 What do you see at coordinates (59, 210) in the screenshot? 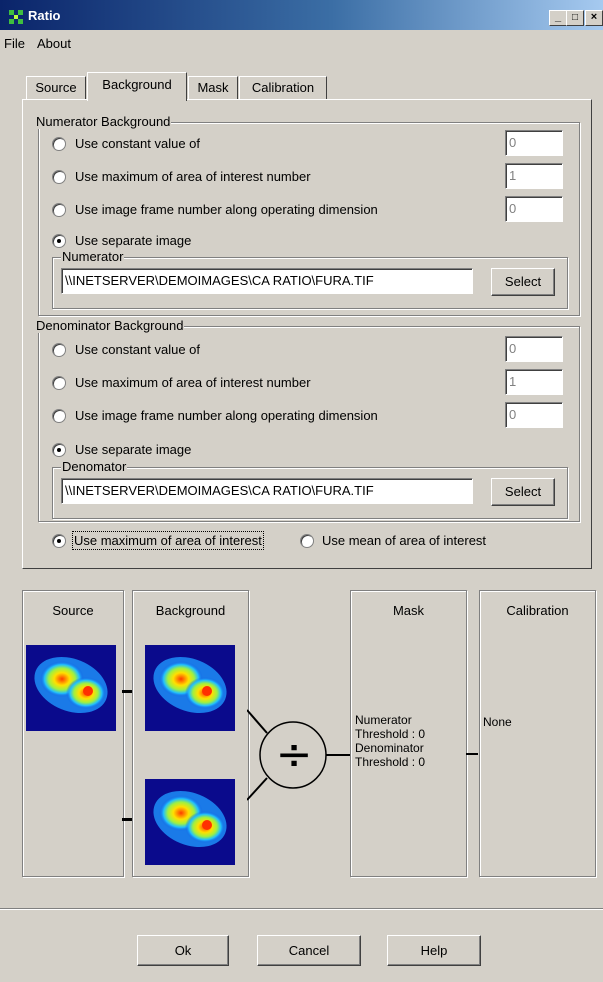
I see `num-frame-radio` at bounding box center [59, 210].